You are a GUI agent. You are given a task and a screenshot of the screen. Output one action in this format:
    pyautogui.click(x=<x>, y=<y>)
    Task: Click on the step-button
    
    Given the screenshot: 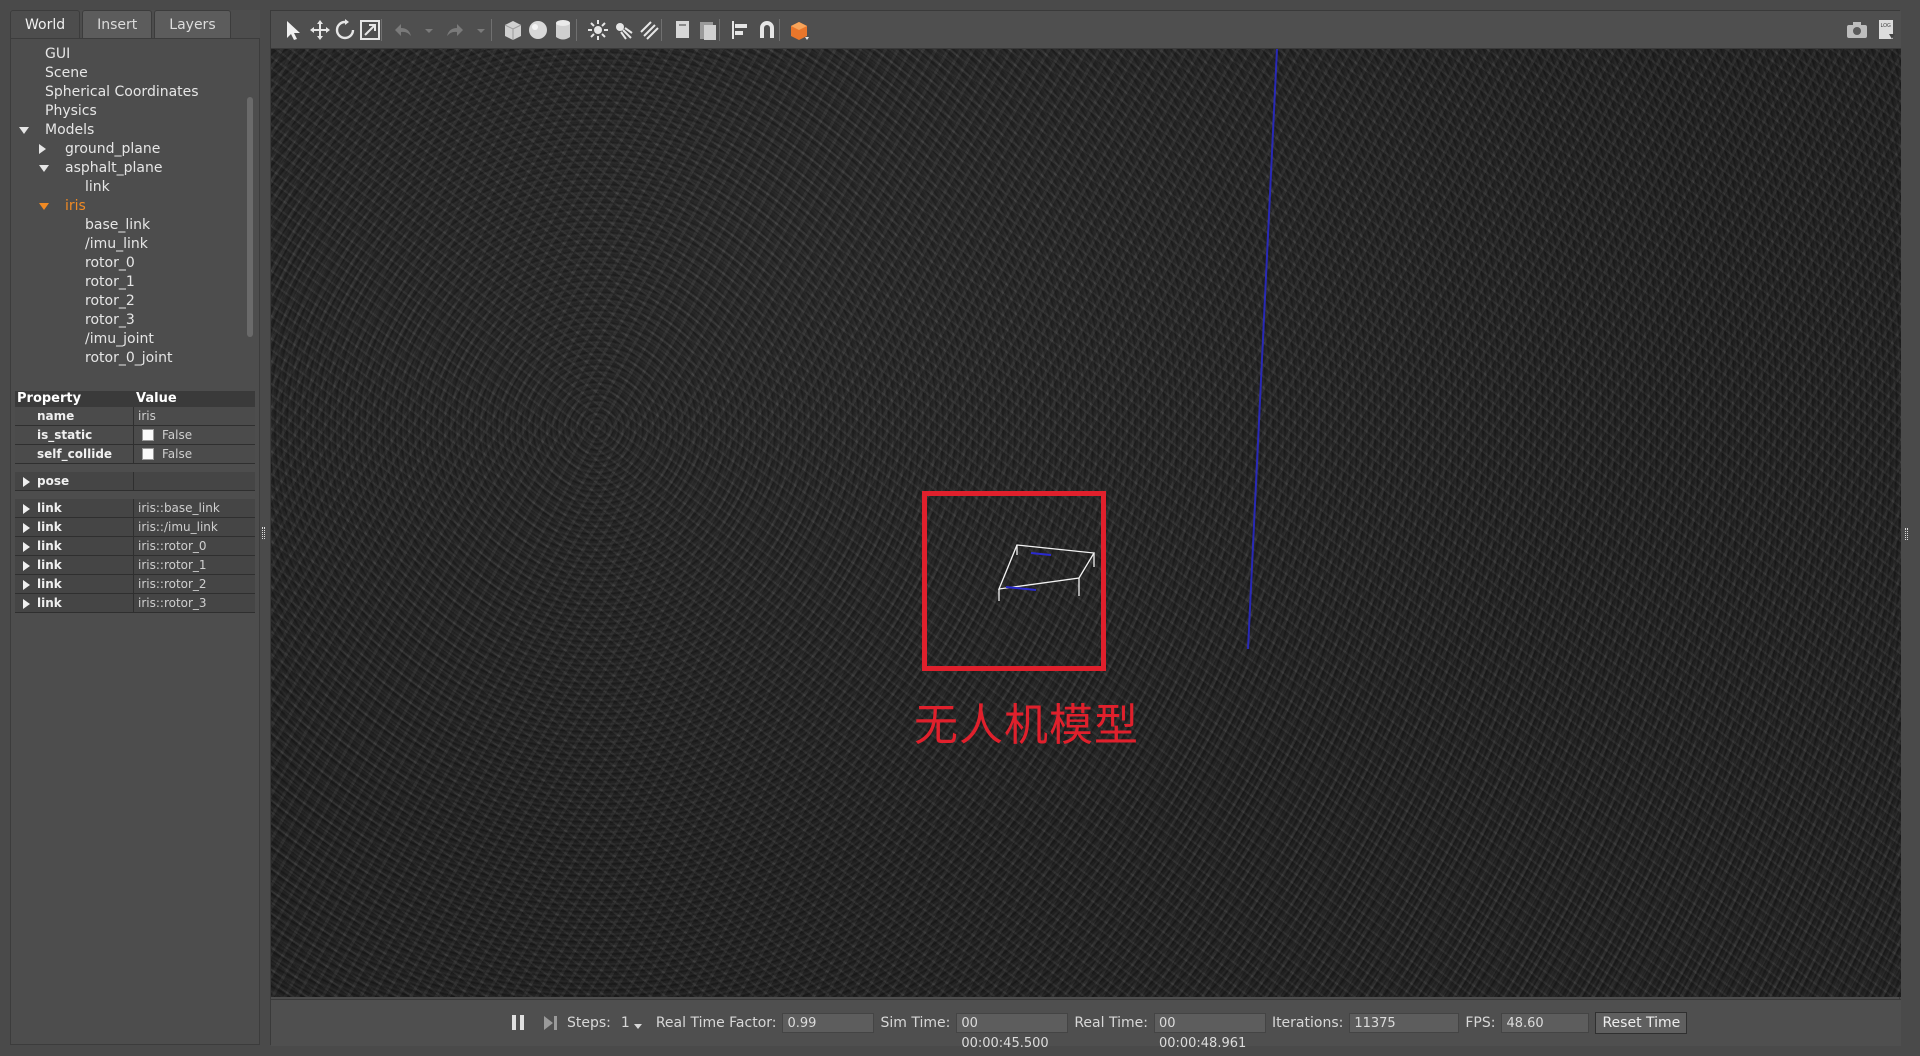 What is the action you would take?
    pyautogui.click(x=551, y=1023)
    